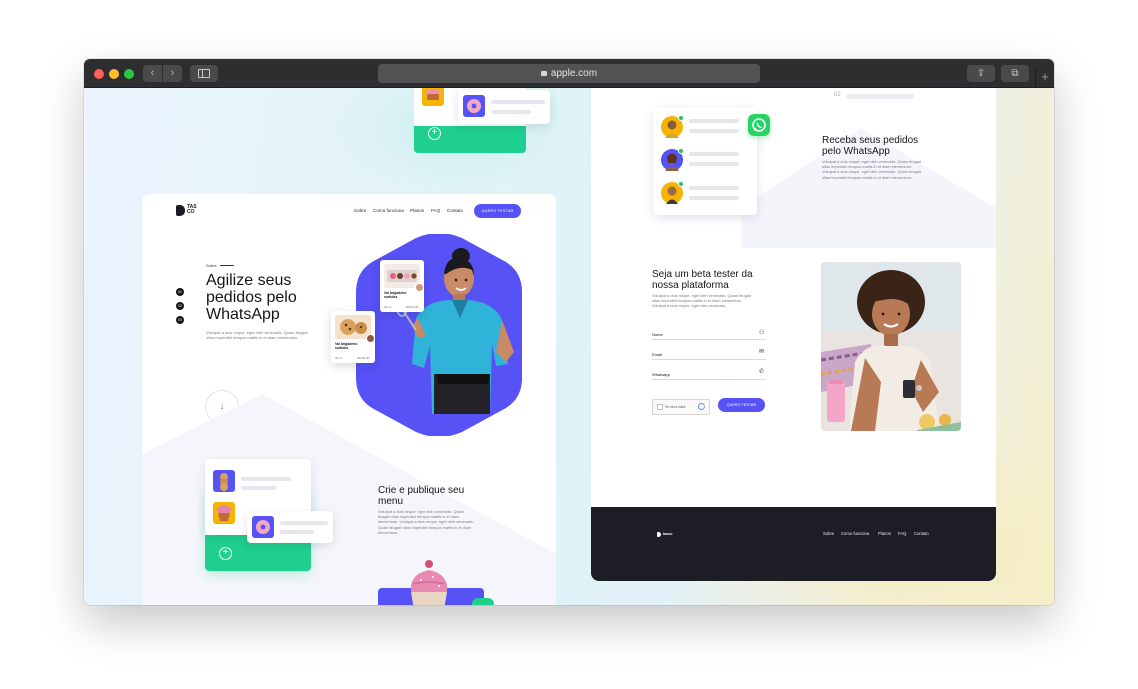 Image resolution: width=1138 pixels, height=689 pixels. What do you see at coordinates (388, 210) in the screenshot?
I see `nav-link-como-funciona: Como funciona` at bounding box center [388, 210].